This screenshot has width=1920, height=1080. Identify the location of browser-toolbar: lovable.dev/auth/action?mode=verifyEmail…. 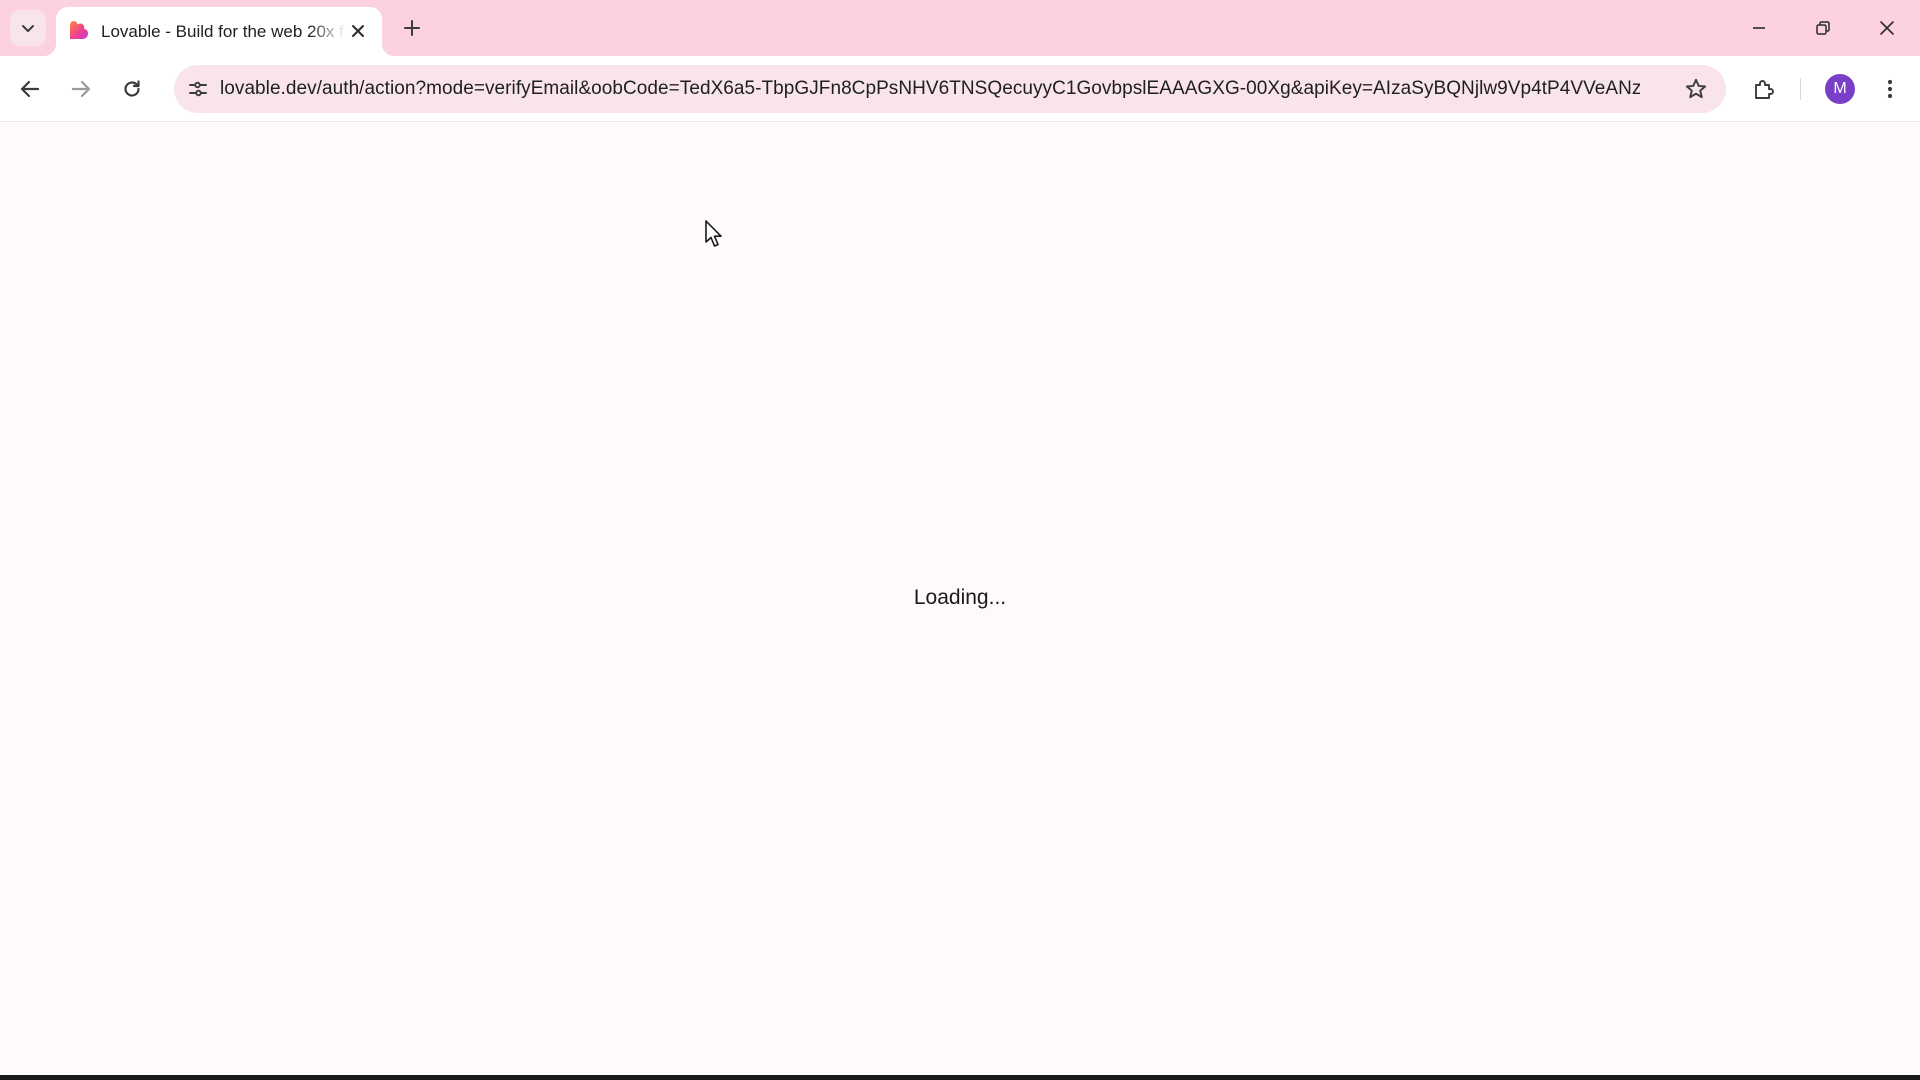
(960, 89).